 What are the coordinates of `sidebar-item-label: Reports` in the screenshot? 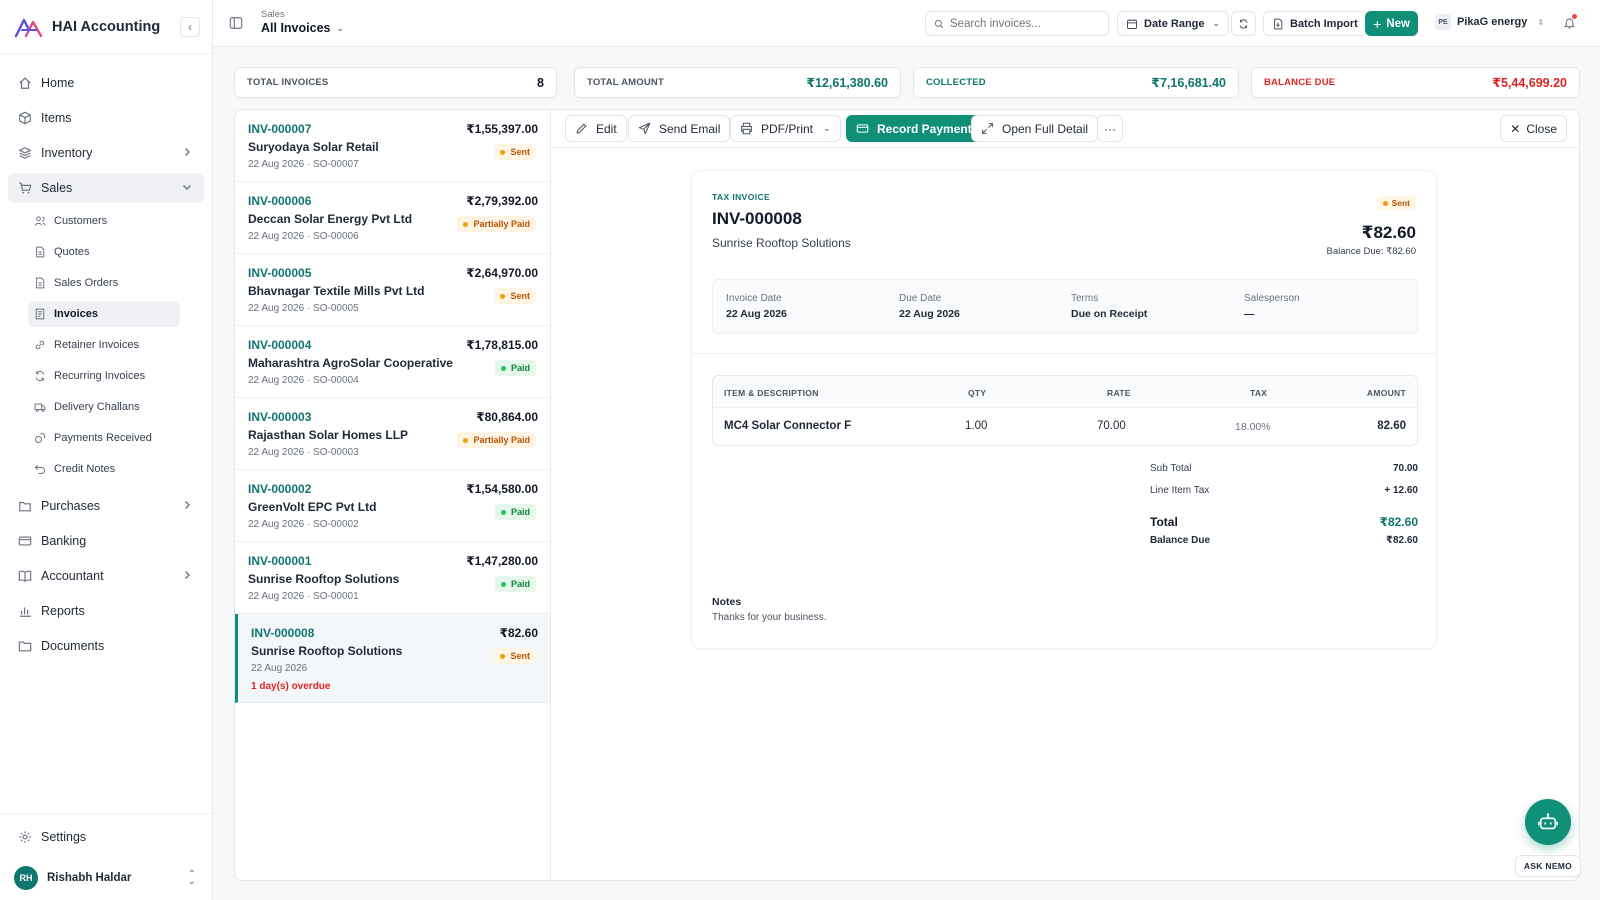 It's located at (63, 611).